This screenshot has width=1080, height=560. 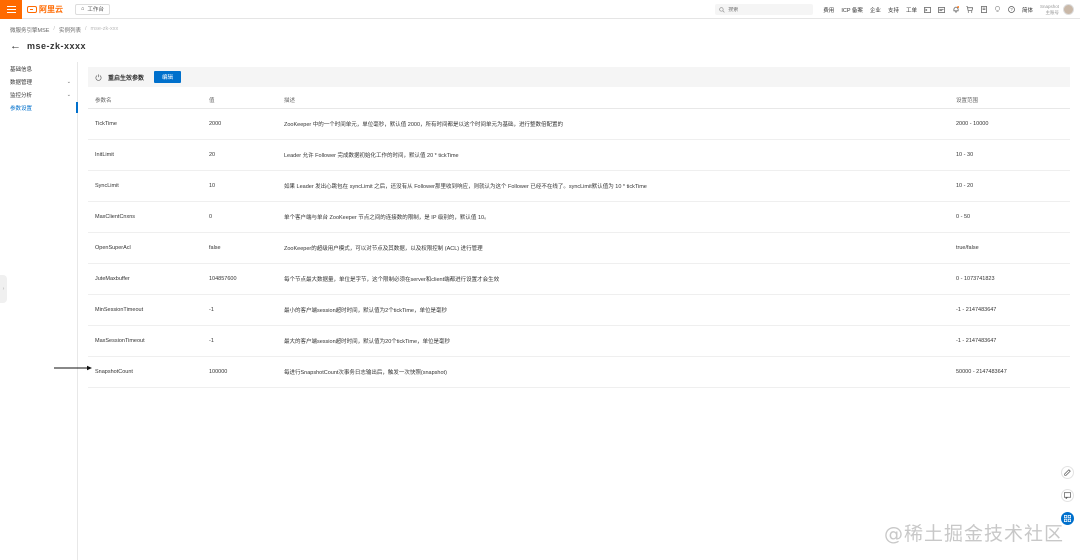 What do you see at coordinates (998, 10) in the screenshot?
I see `lightbulb-icon` at bounding box center [998, 10].